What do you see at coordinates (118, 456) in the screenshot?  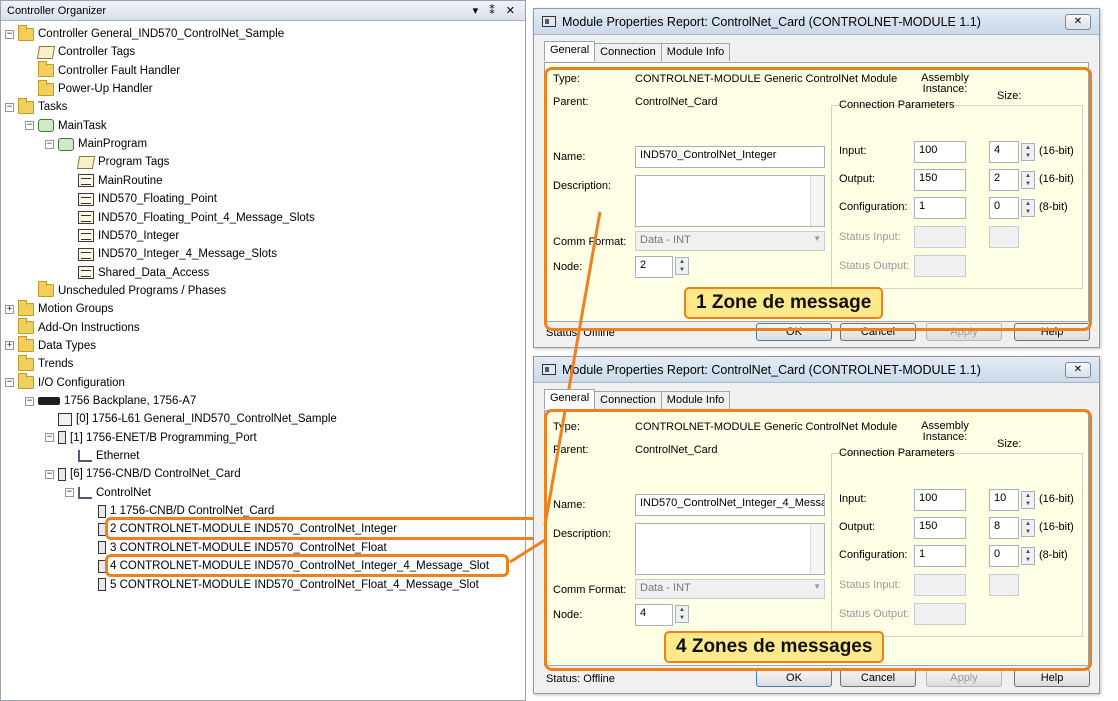 I see `tree-node-label: Ethernet` at bounding box center [118, 456].